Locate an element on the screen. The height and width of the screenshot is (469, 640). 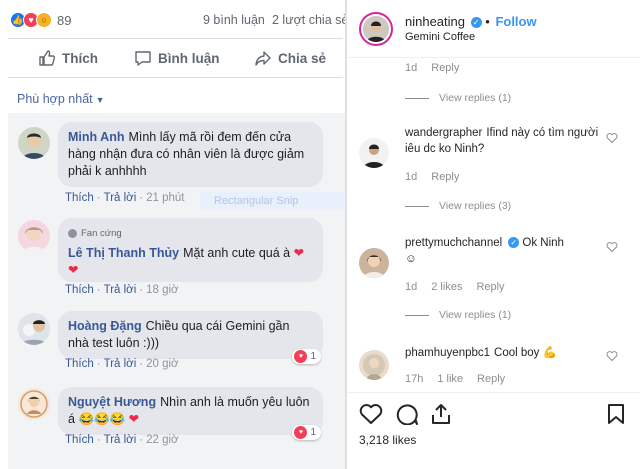
comment-meta: 1d Reply is located at coordinates (439, 68).